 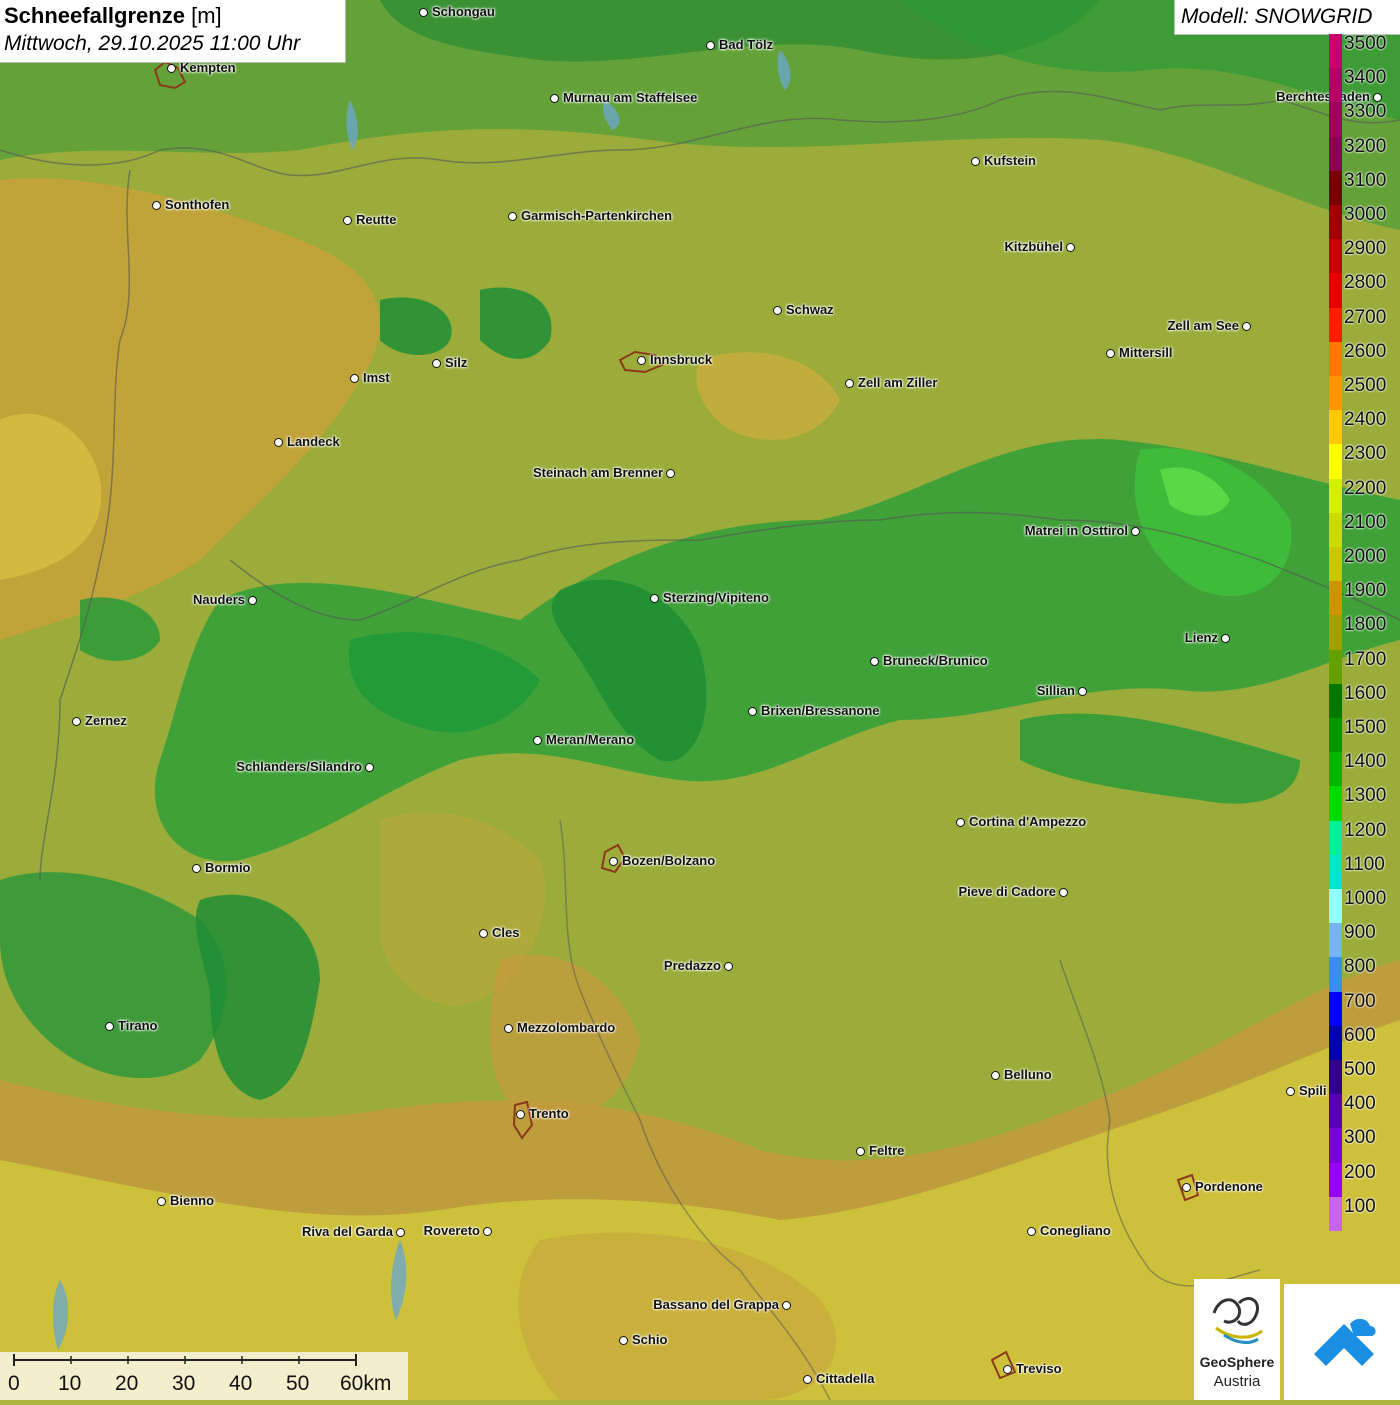 What do you see at coordinates (692, 965) in the screenshot?
I see `city-label: Predazzo` at bounding box center [692, 965].